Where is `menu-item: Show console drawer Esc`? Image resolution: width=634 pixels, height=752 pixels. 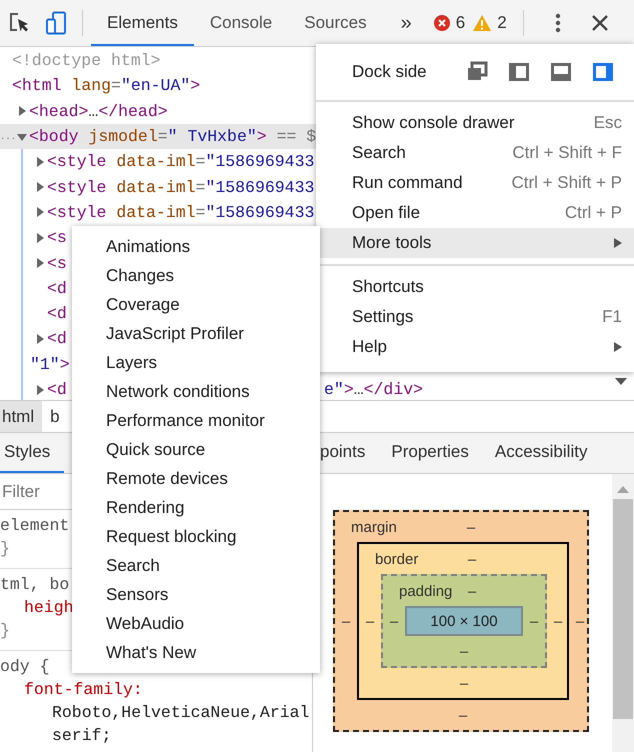
menu-item: Show console drawer Esc is located at coordinates (475, 123).